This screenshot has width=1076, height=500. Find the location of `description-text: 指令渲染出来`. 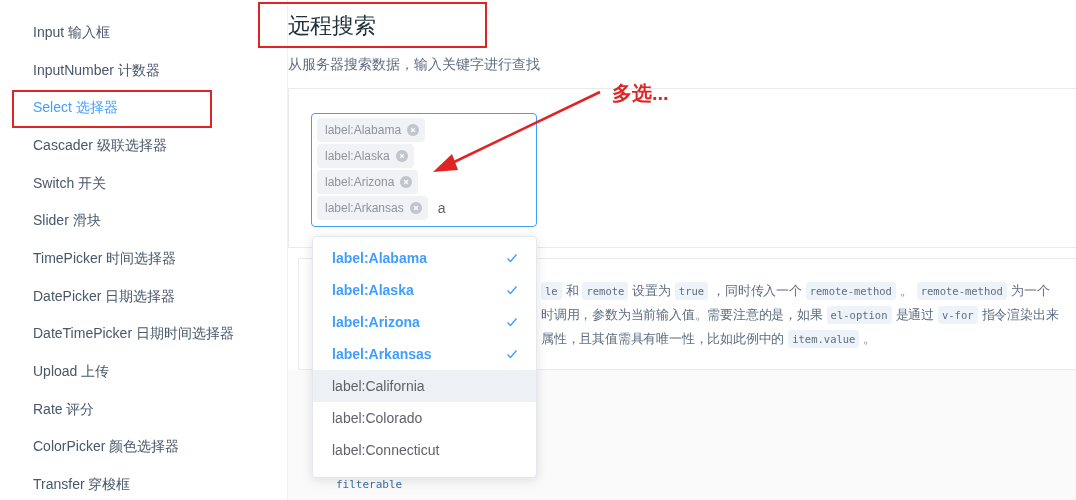

description-text: 指令渲染出来 is located at coordinates (1020, 315).